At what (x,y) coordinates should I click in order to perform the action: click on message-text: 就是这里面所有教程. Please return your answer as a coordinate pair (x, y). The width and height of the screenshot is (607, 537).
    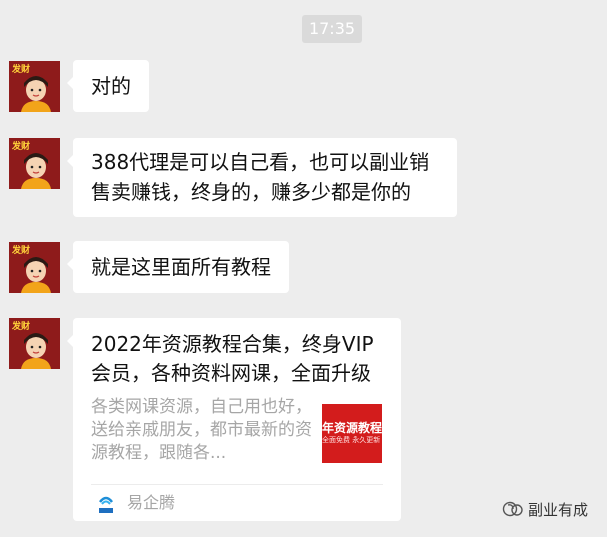
    Looking at the image, I should click on (181, 267).